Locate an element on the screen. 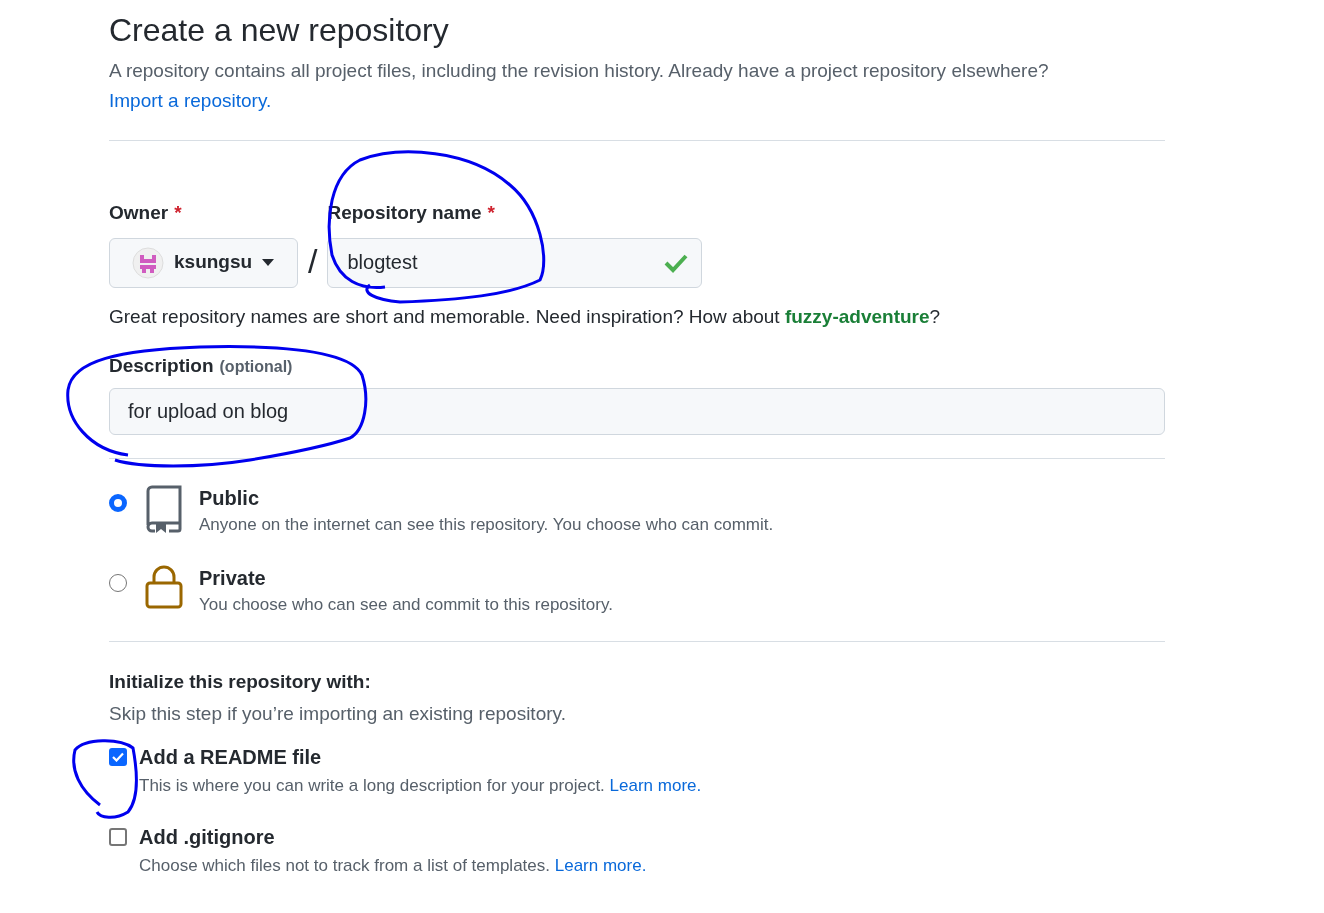 This screenshot has height=913, width=1324. option-title: Public is located at coordinates (229, 498).